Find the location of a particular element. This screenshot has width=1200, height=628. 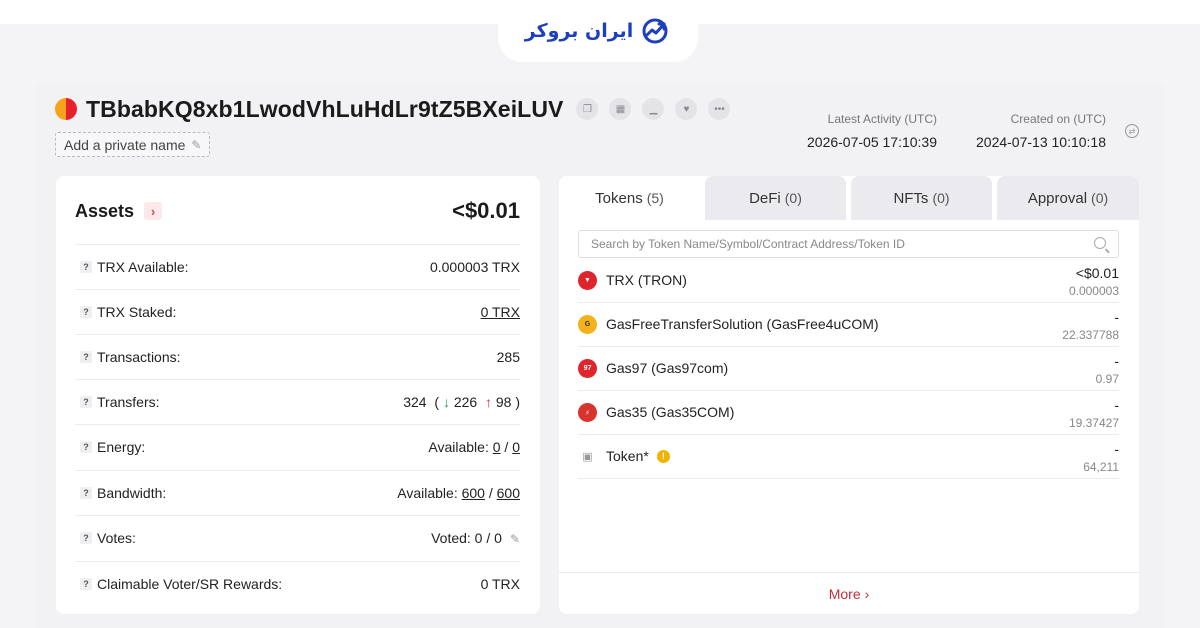

votes-text: Voted: 0 / 0 is located at coordinates (466, 538).